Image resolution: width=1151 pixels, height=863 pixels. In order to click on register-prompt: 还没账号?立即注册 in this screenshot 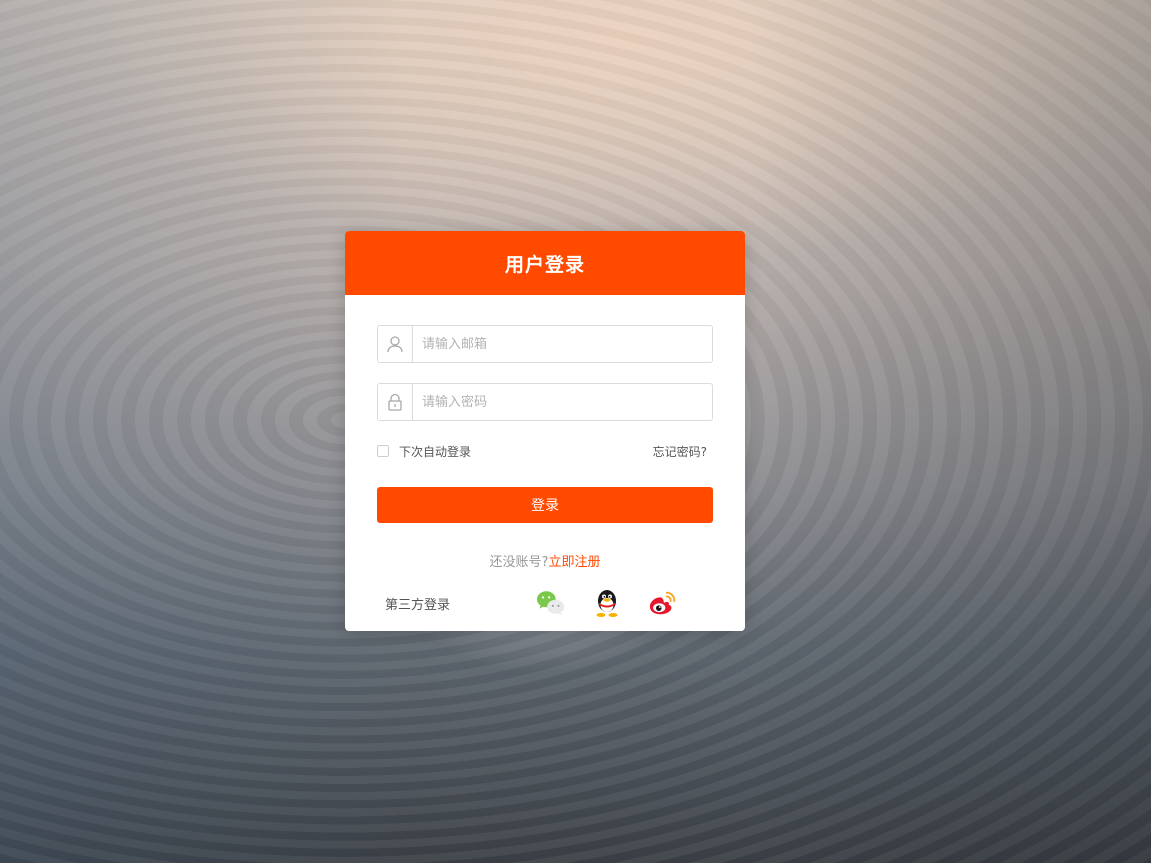, I will do `click(545, 560)`.